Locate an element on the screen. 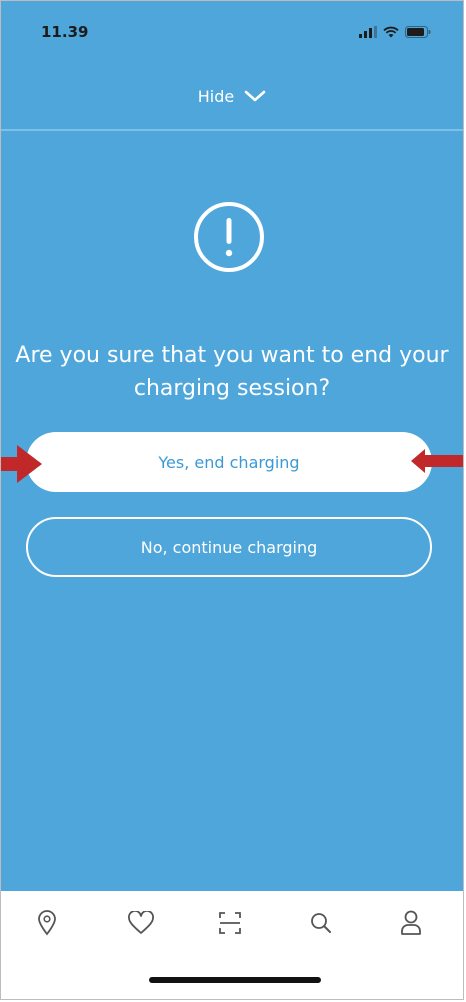 This screenshot has height=1002, width=466. status-icons is located at coordinates (395, 32).